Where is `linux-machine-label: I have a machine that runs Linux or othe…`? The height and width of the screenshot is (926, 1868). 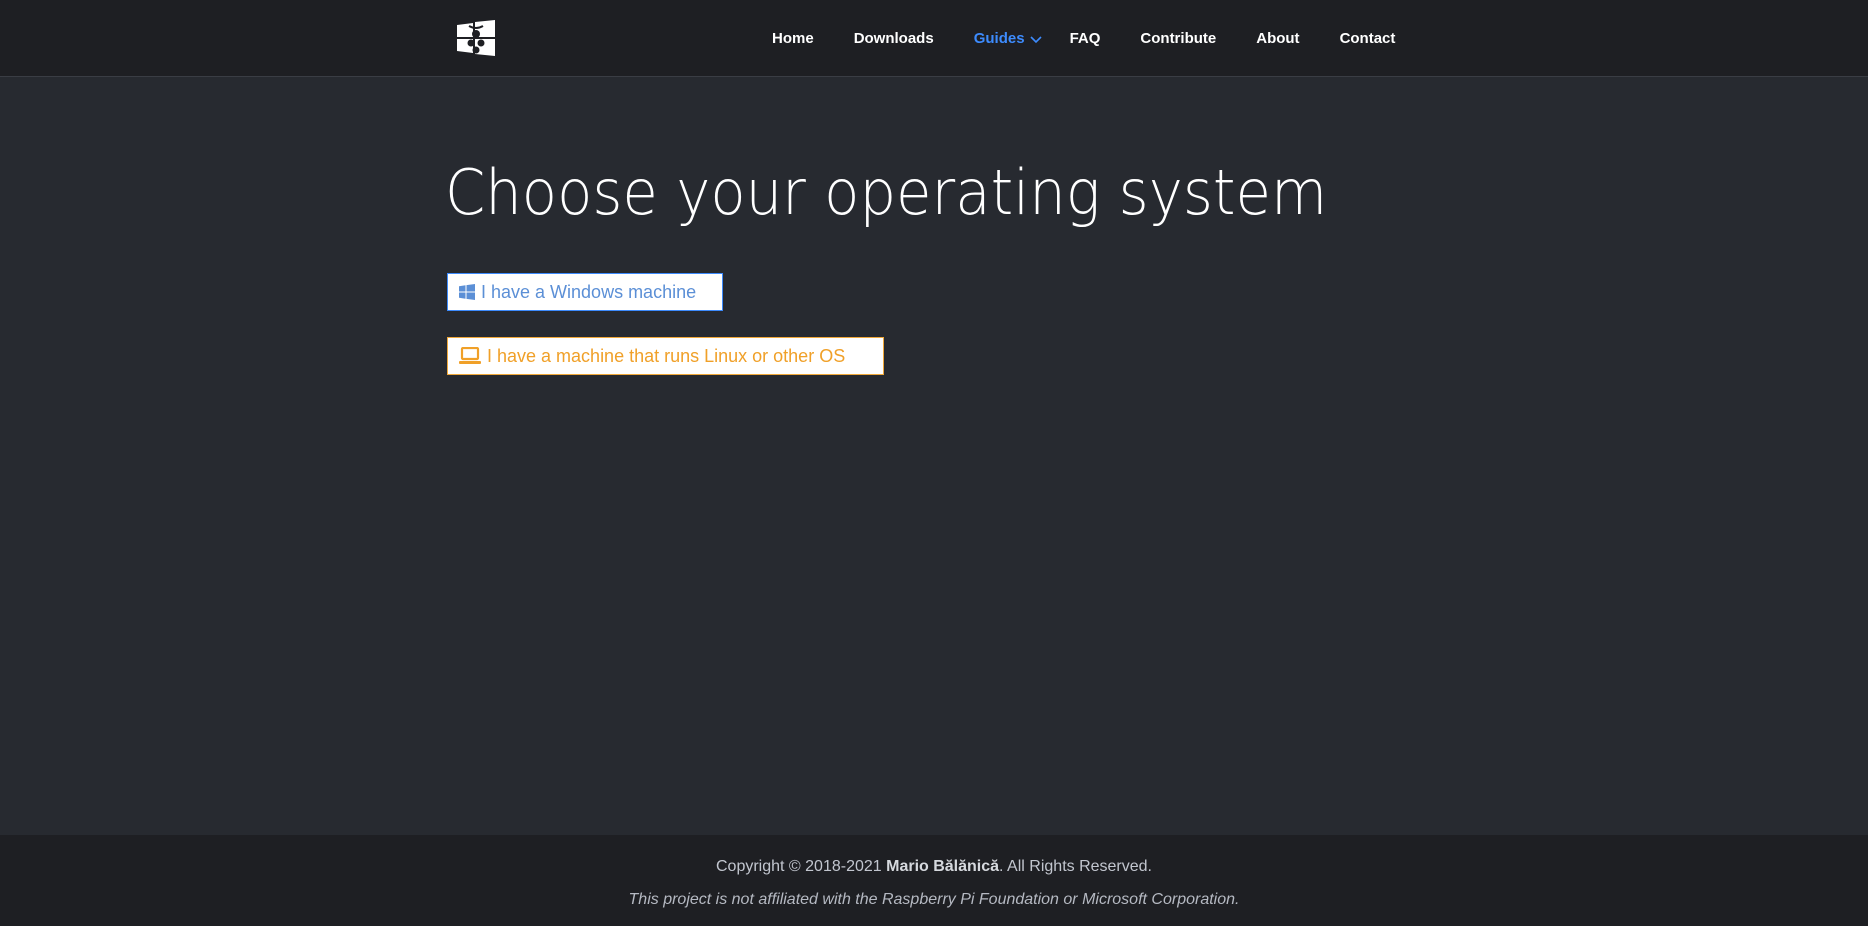 linux-machine-label: I have a machine that runs Linux or othe… is located at coordinates (666, 355).